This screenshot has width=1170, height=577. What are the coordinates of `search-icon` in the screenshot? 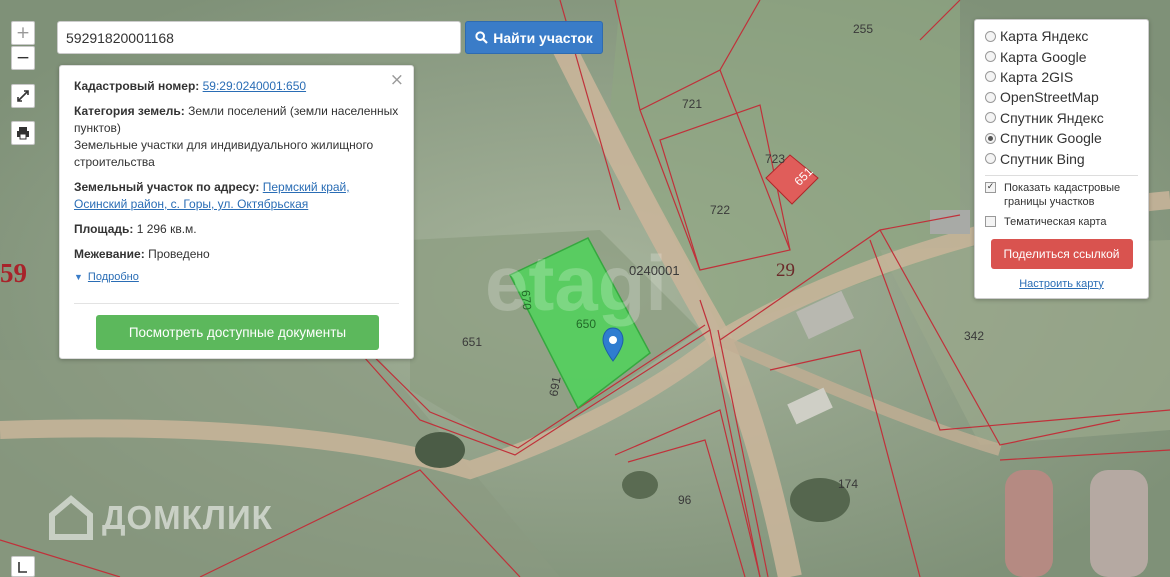 It's located at (481, 37).